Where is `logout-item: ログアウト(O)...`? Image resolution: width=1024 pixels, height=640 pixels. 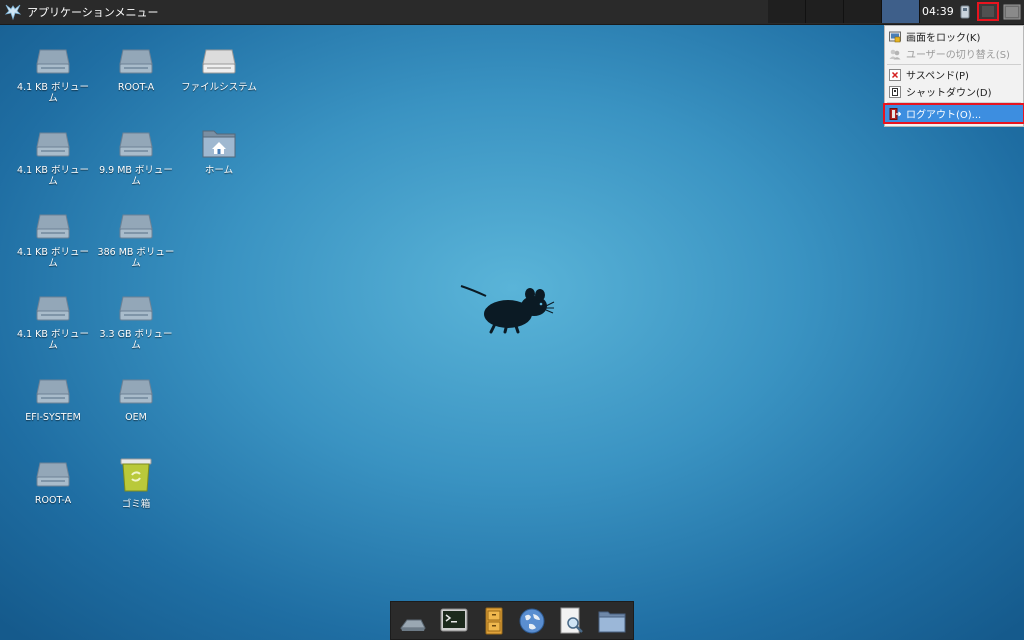 logout-item: ログアウト(O)... is located at coordinates (953, 113).